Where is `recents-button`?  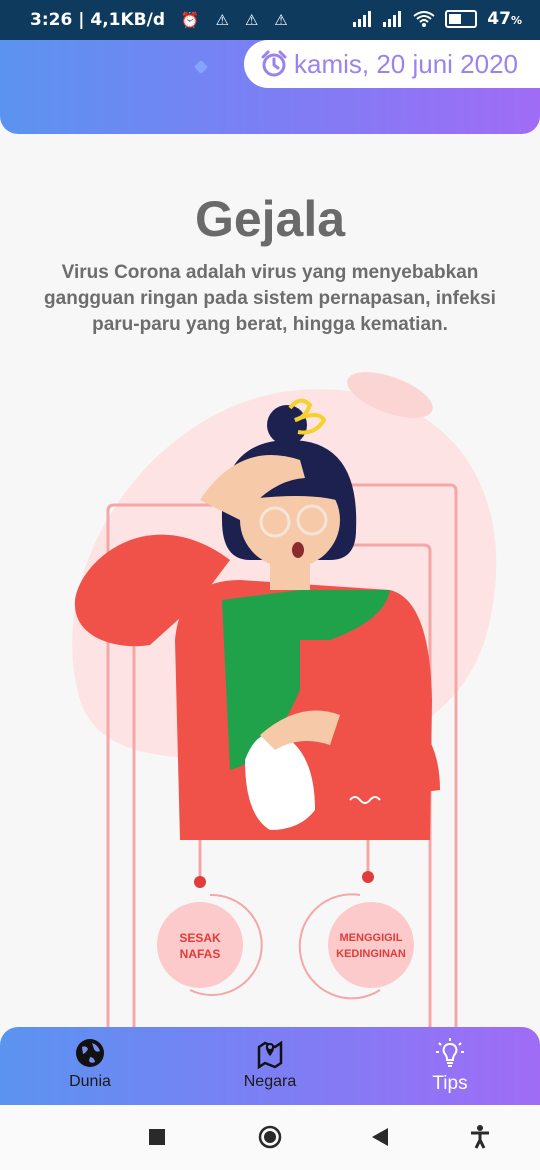 recents-button is located at coordinates (157, 1137).